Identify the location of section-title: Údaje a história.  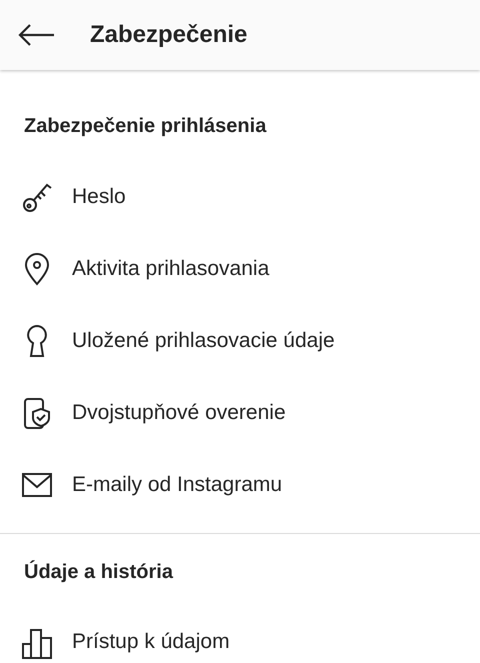
(98, 572).